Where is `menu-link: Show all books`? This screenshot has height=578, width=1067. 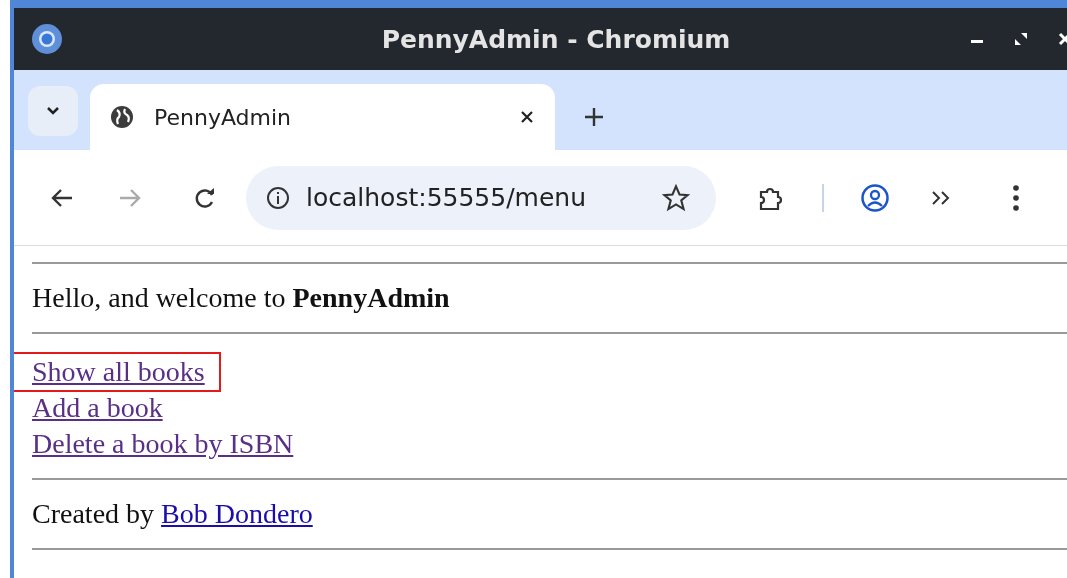
menu-link: Show all books is located at coordinates (116, 372).